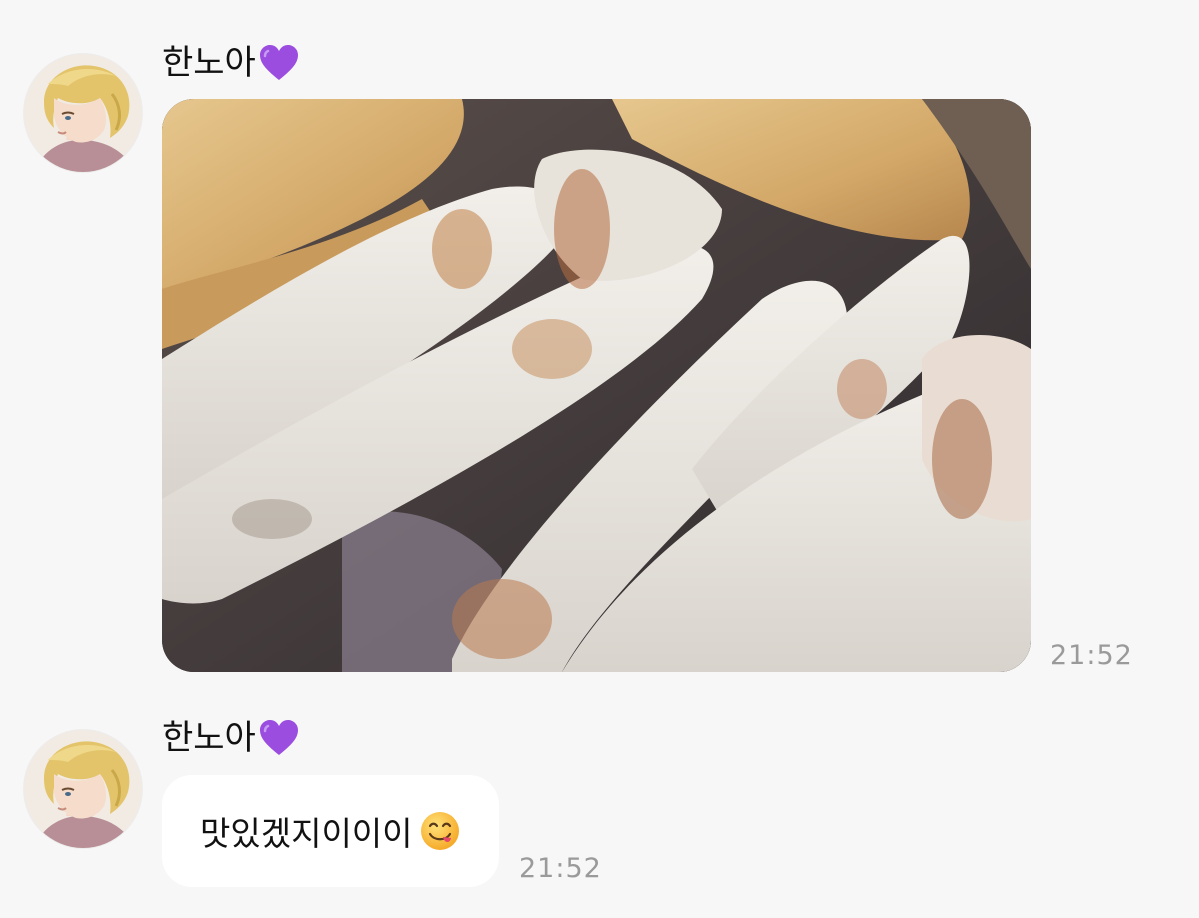  I want to click on purple-heart-icon, so click(279, 738).